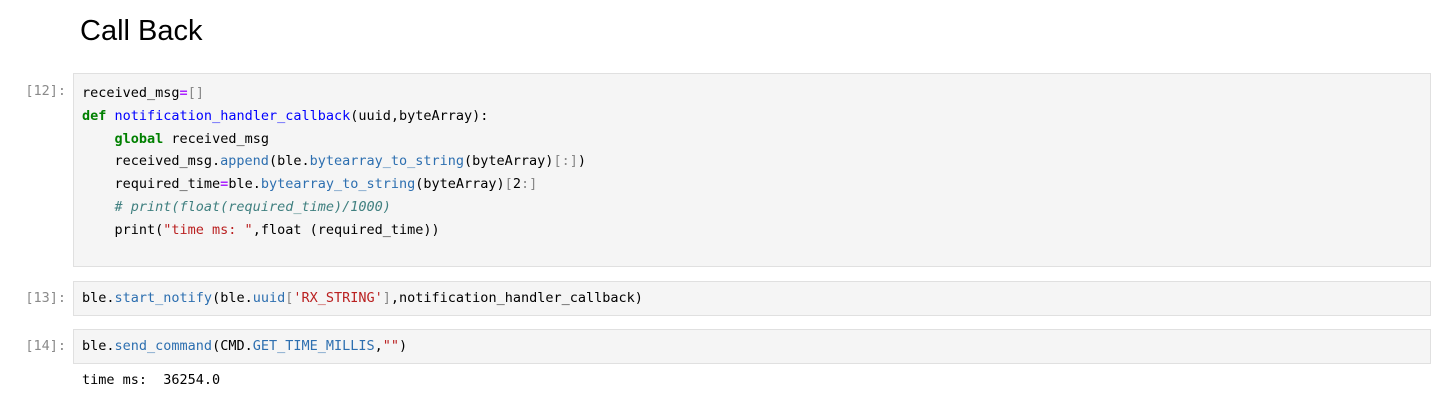 The height and width of the screenshot is (404, 1435). What do you see at coordinates (516, 298) in the screenshot?
I see `code-token: ,notification_handler_callback)` at bounding box center [516, 298].